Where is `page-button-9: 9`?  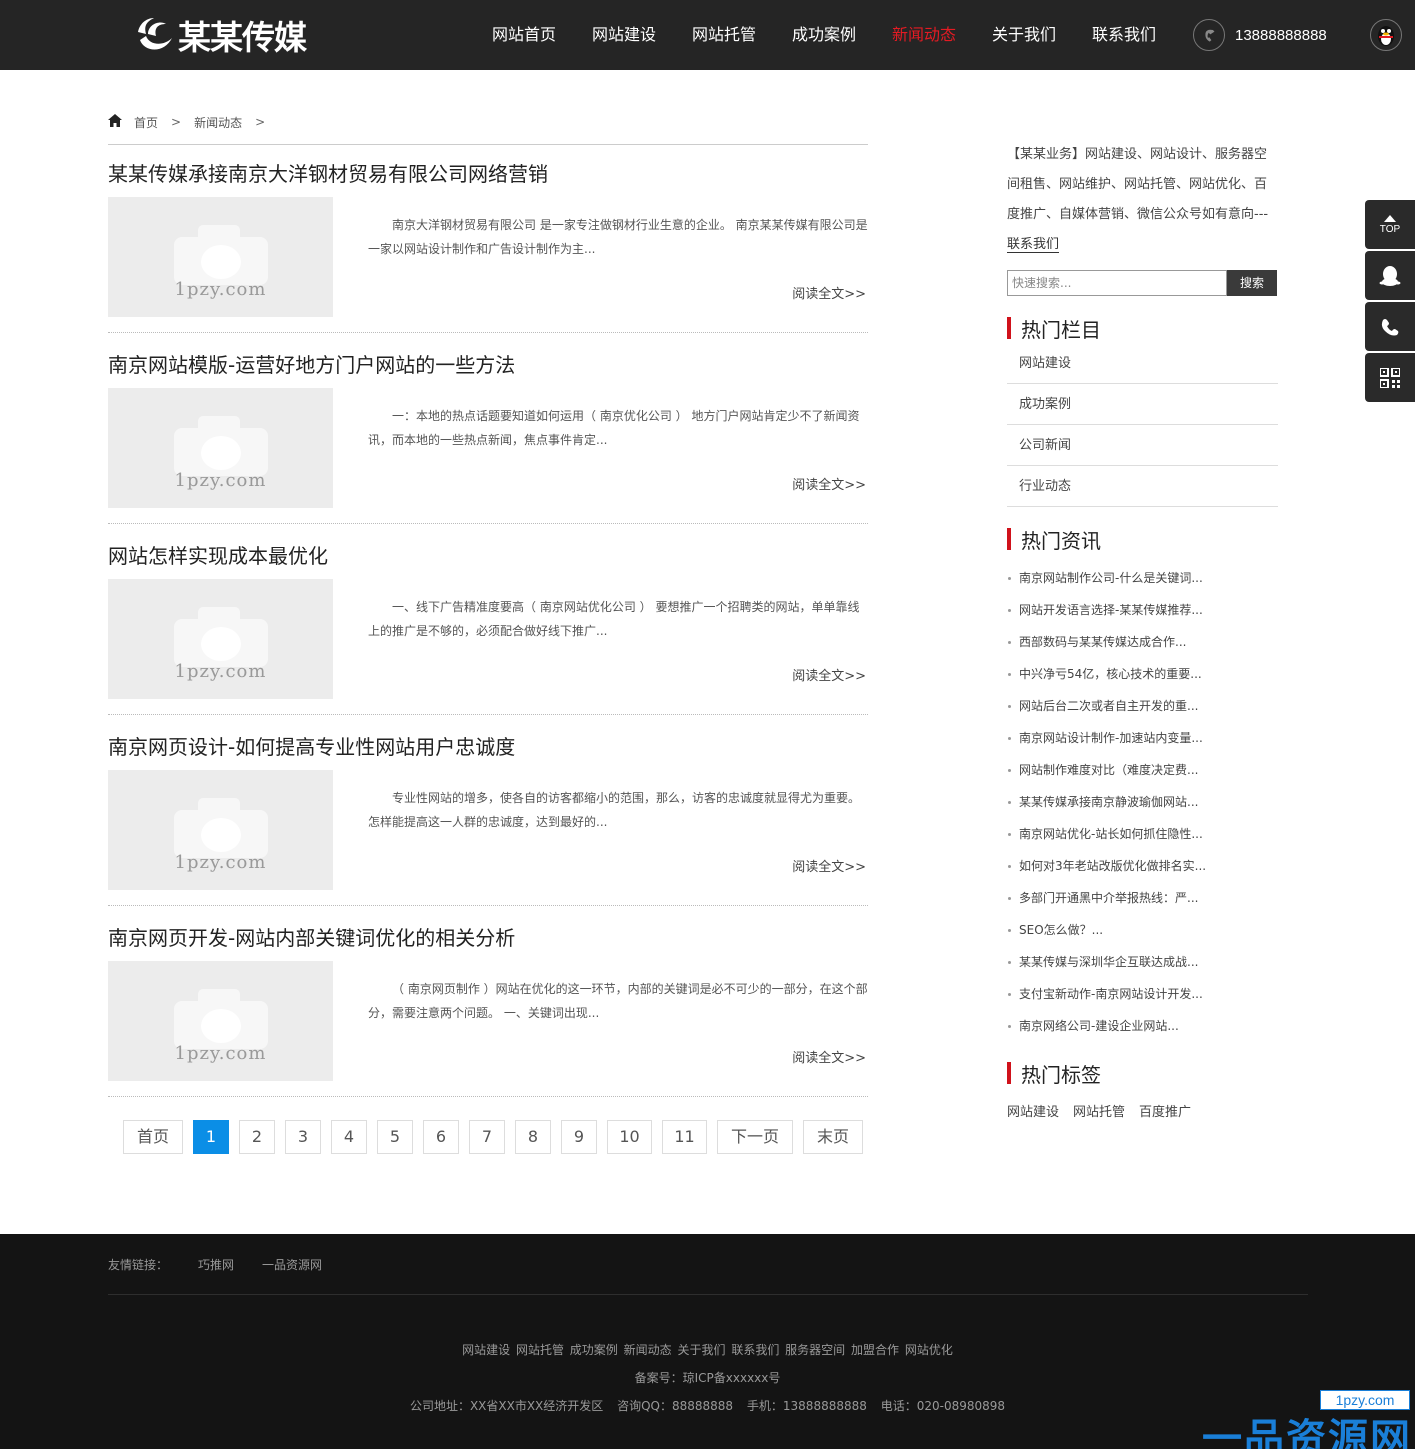 page-button-9: 9 is located at coordinates (579, 1137).